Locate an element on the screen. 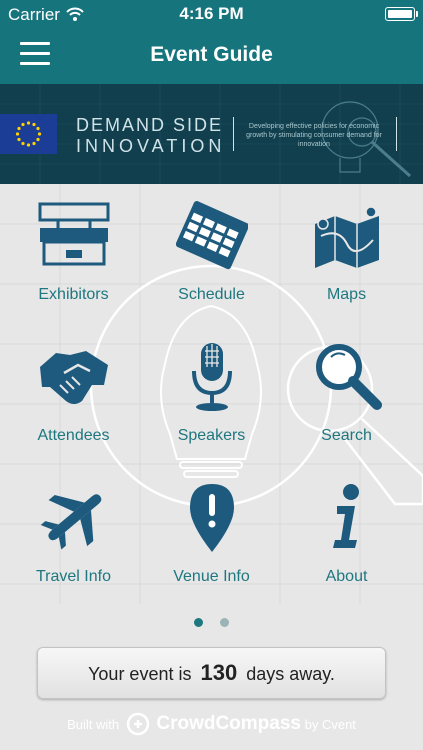 Image resolution: width=423 pixels, height=750 pixels. calendar-icon is located at coordinates (212, 235).